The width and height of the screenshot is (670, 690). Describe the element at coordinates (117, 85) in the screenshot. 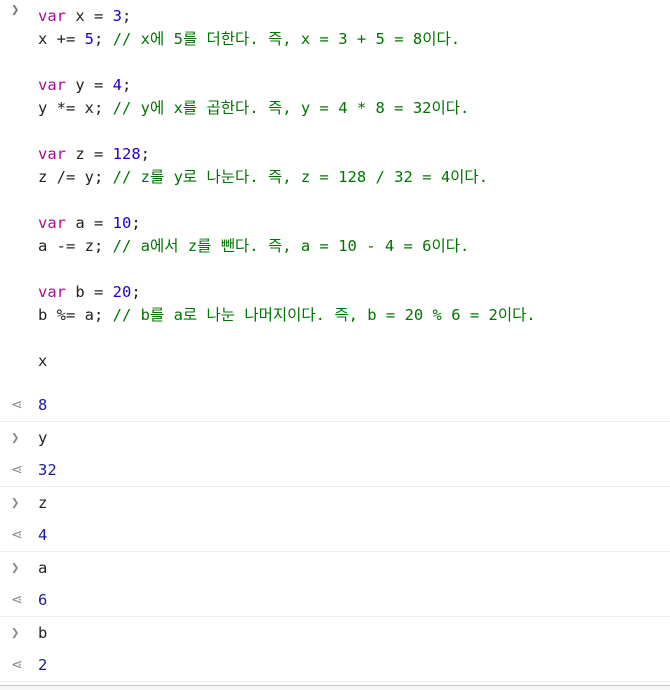

I see `code-token: 4` at that location.